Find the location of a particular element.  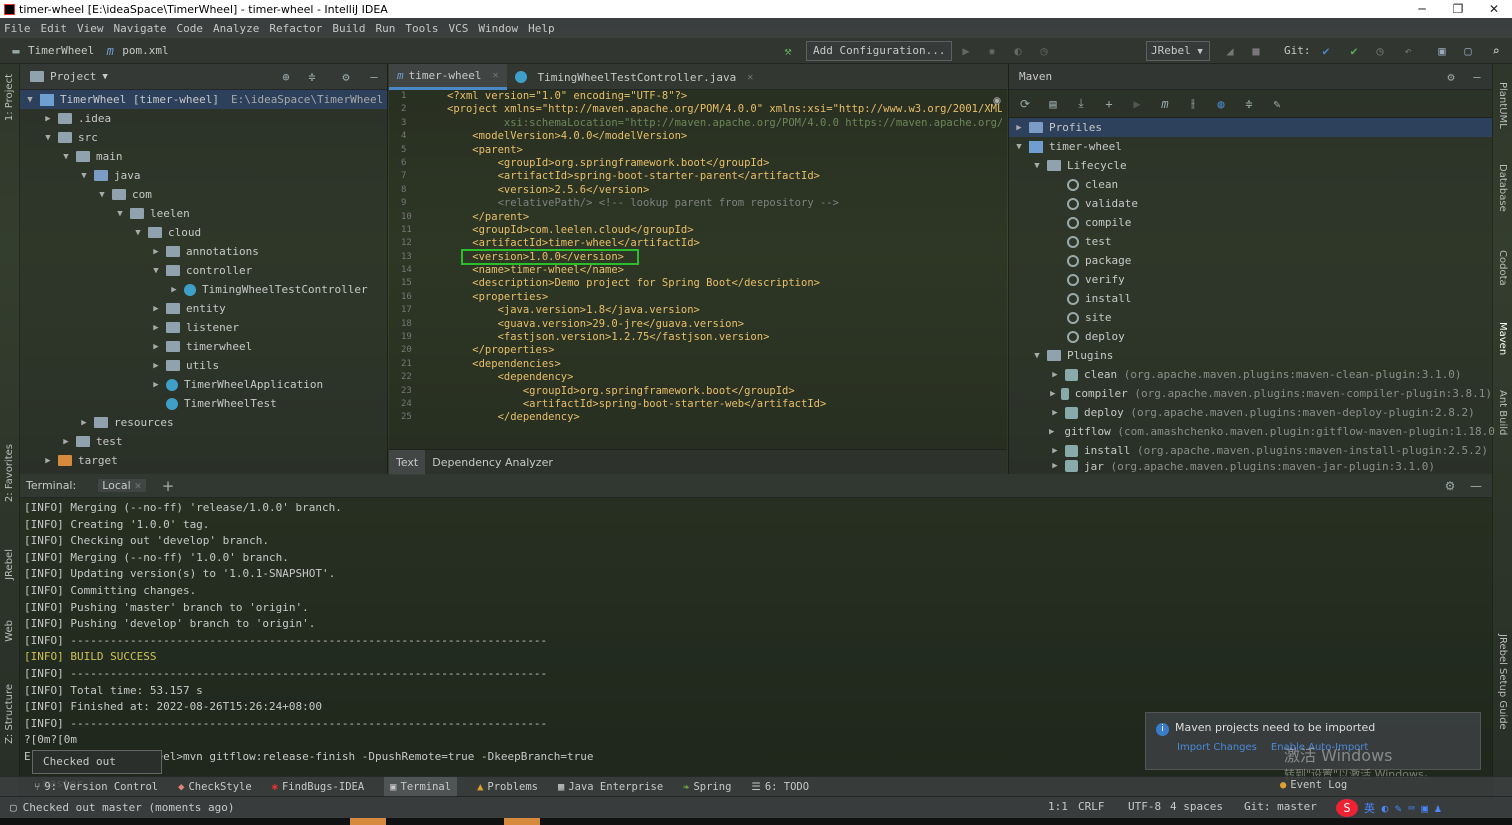

tree-item: ▼ src is located at coordinates (203, 137).